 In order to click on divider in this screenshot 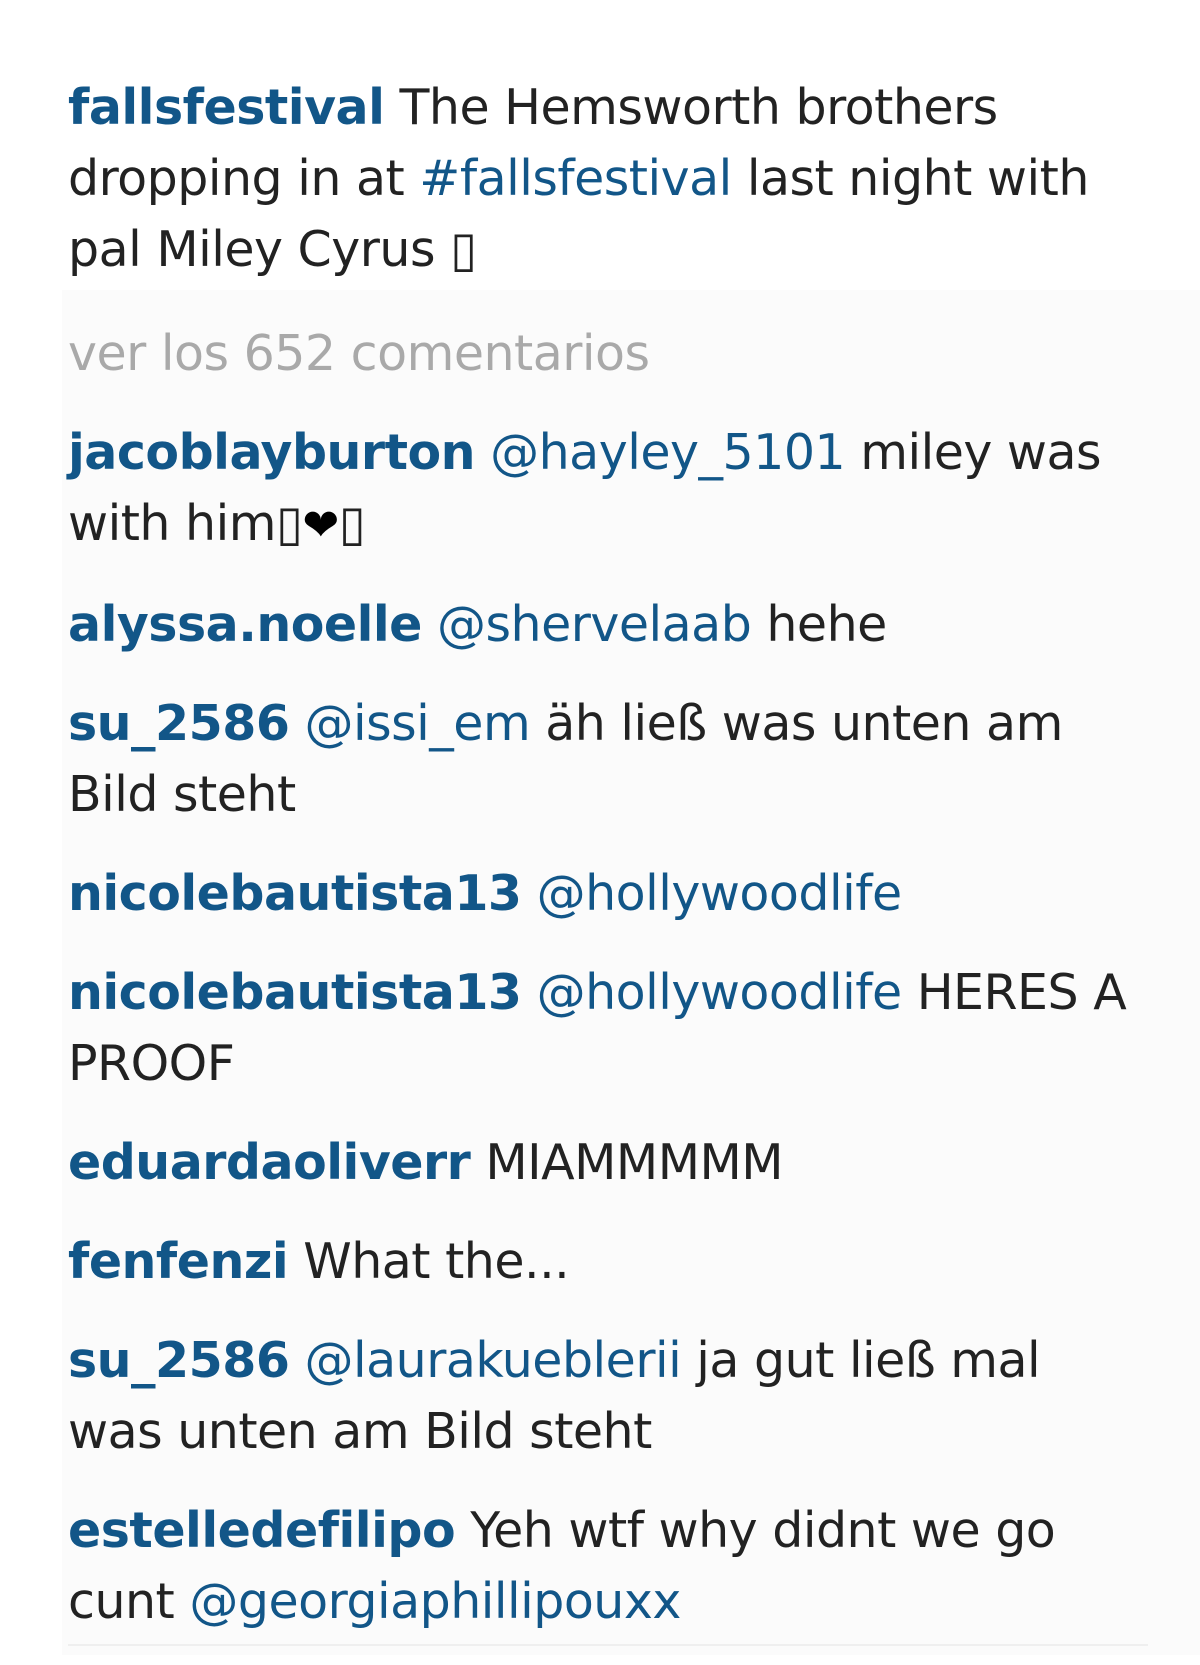, I will do `click(608, 1645)`.